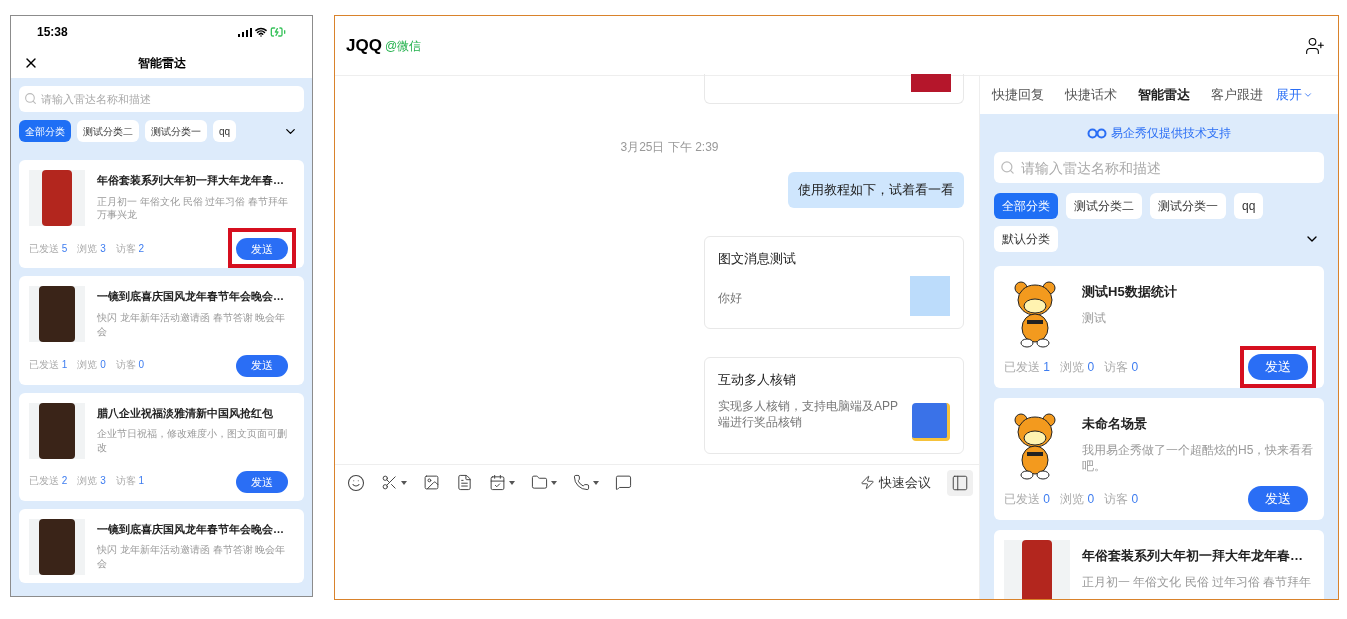 This screenshot has width=1347, height=619. I want to click on radar-card: 年俗套装系列大年初一拜大年龙年春… 正月初一 年俗文化 民俗 过年习俗 春节拜年, so click(1159, 564).